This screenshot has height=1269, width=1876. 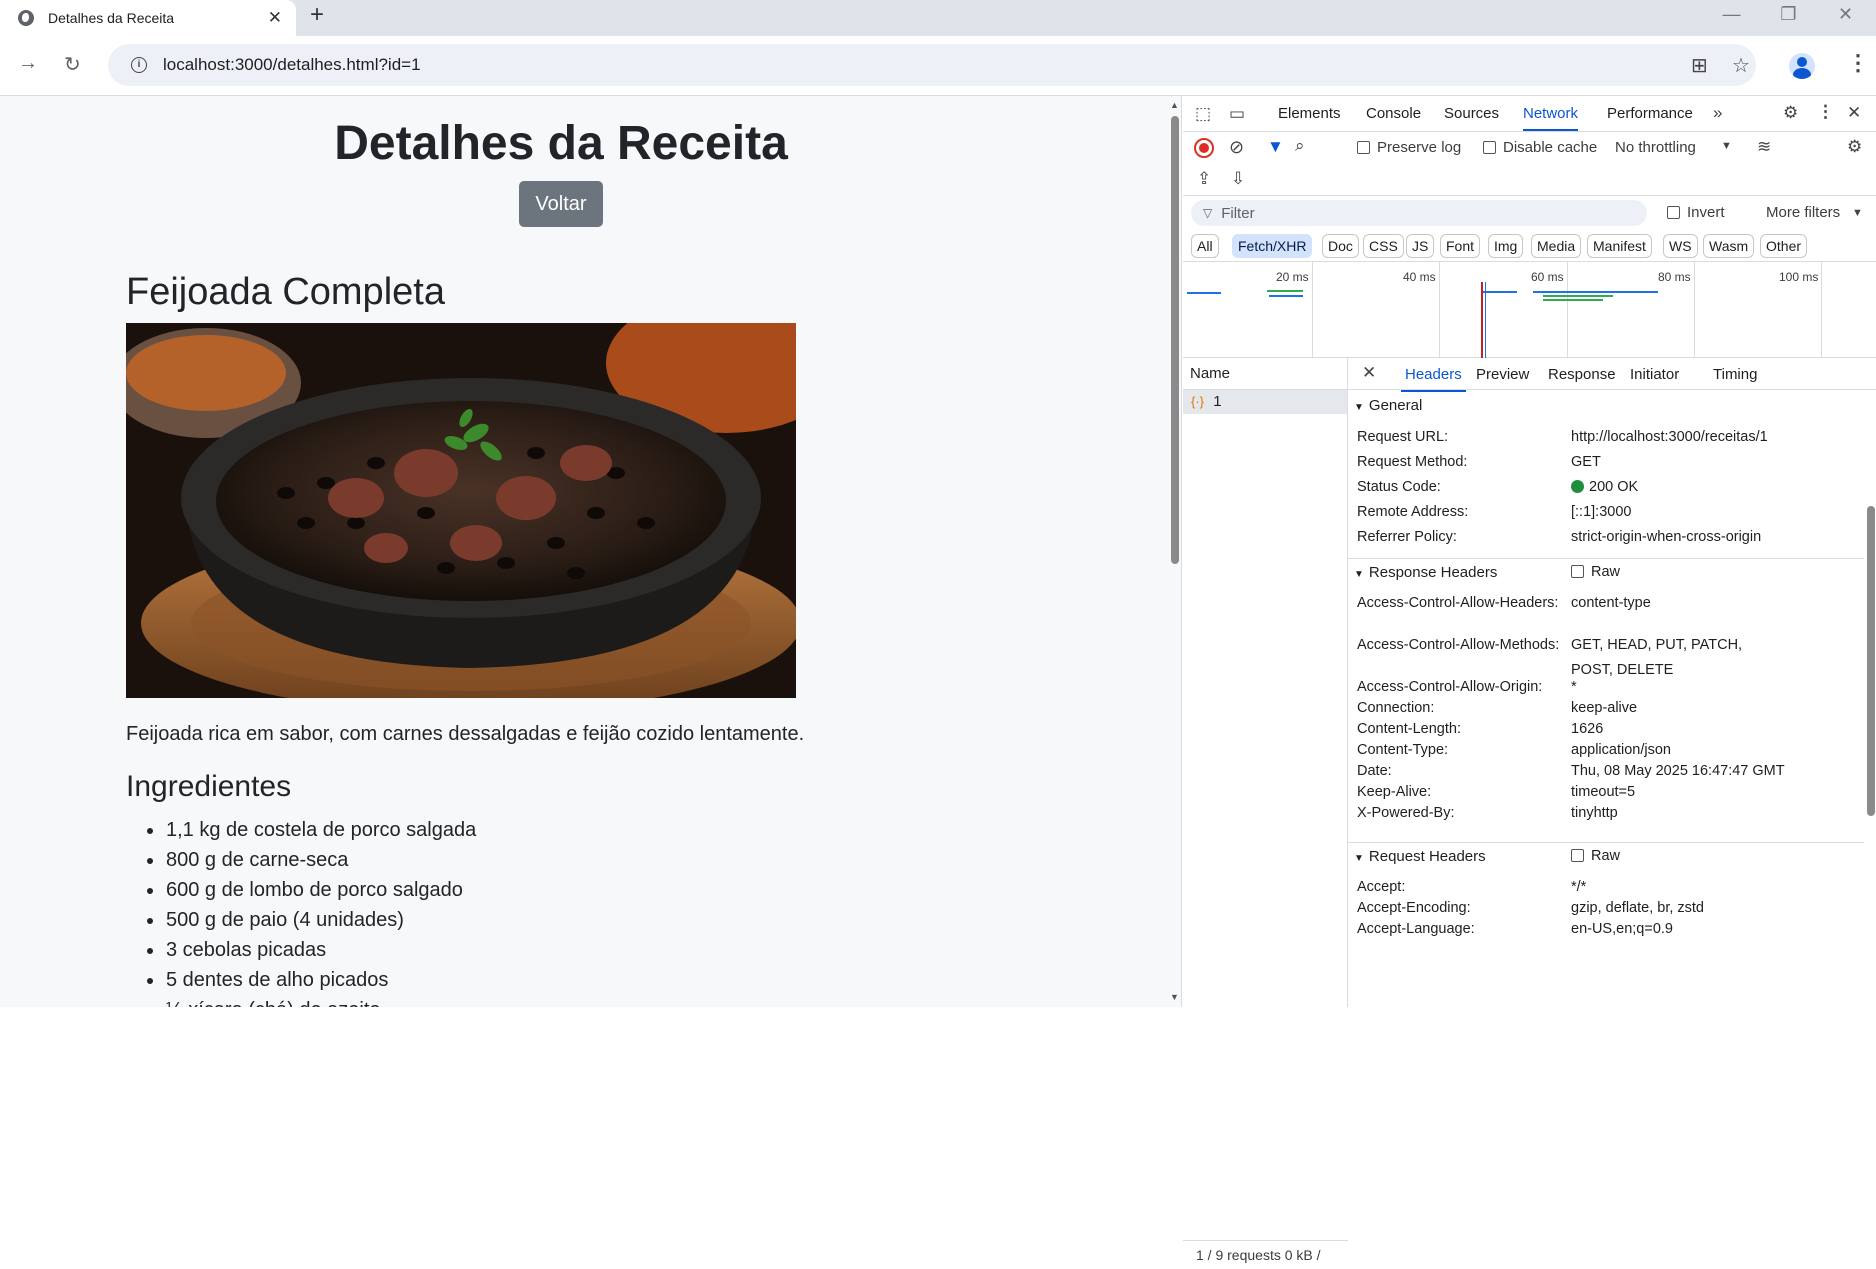 What do you see at coordinates (28, 63) in the screenshot?
I see `forward-icon: →` at bounding box center [28, 63].